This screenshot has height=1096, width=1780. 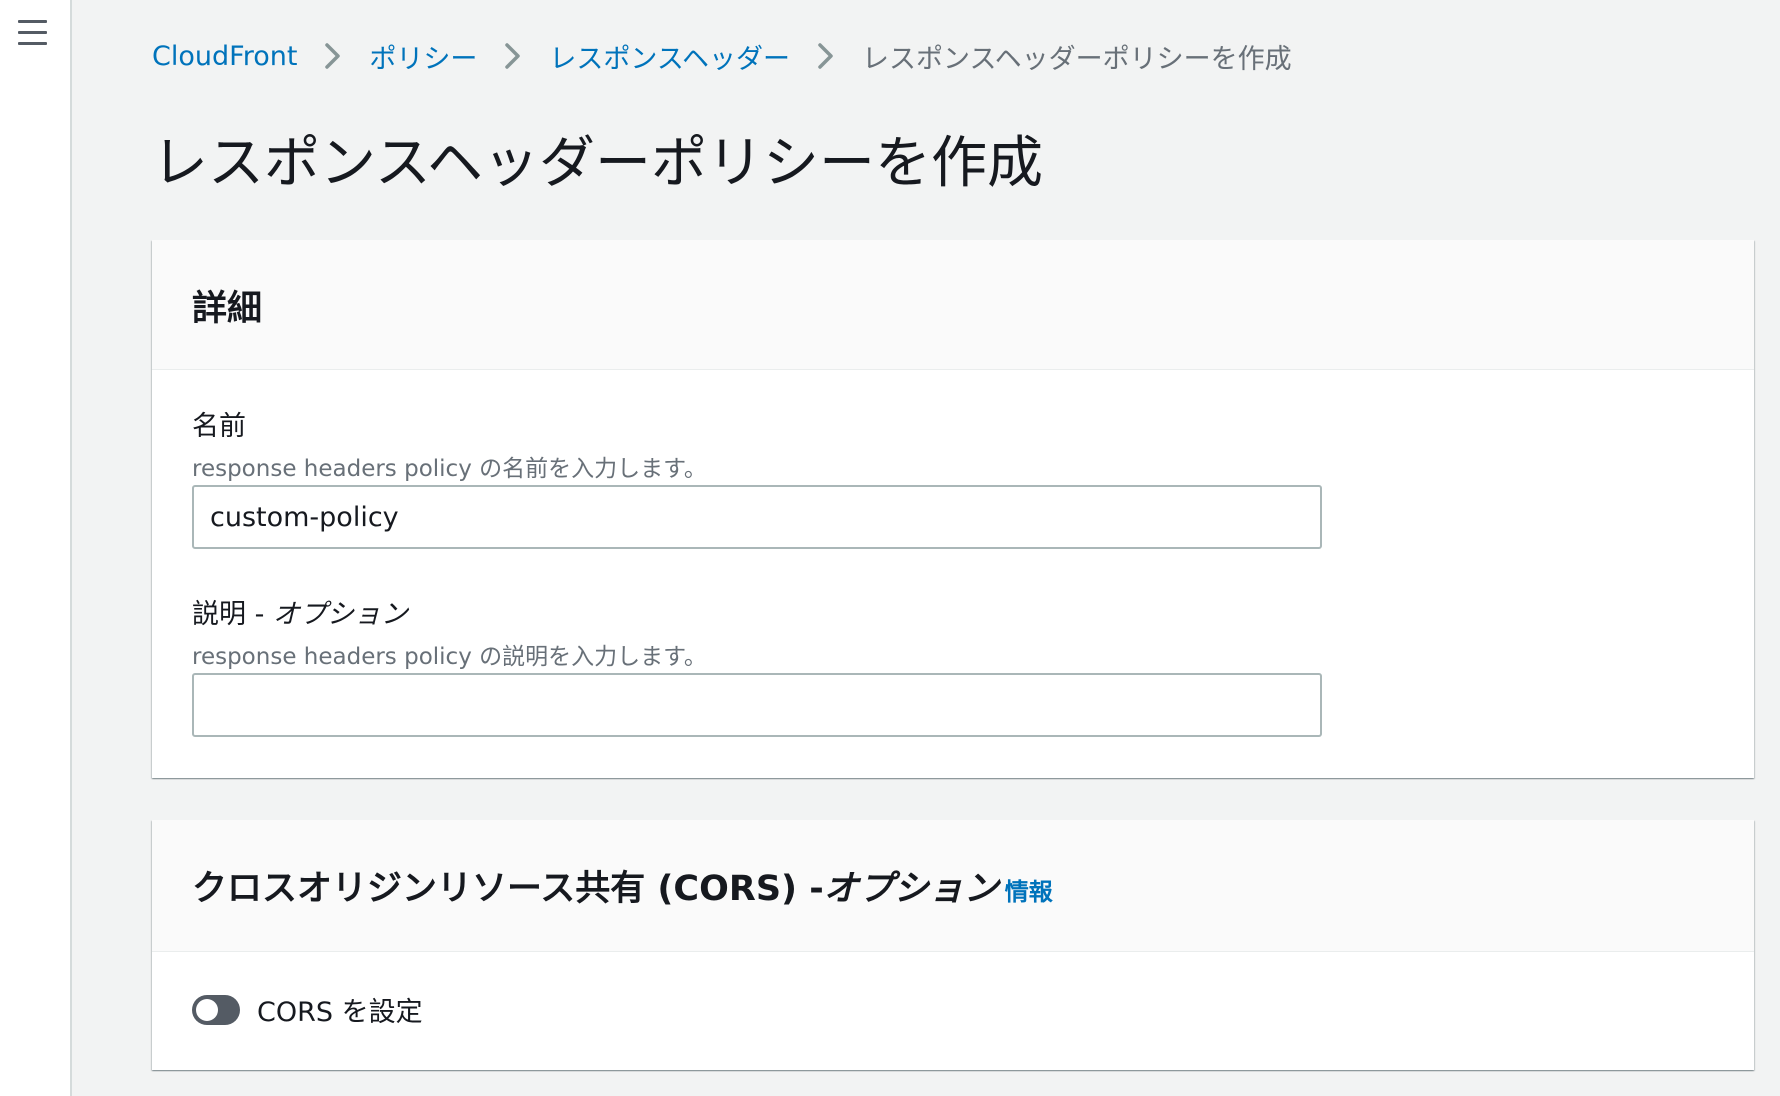 What do you see at coordinates (340, 614) in the screenshot?
I see `optional-label: オプション` at bounding box center [340, 614].